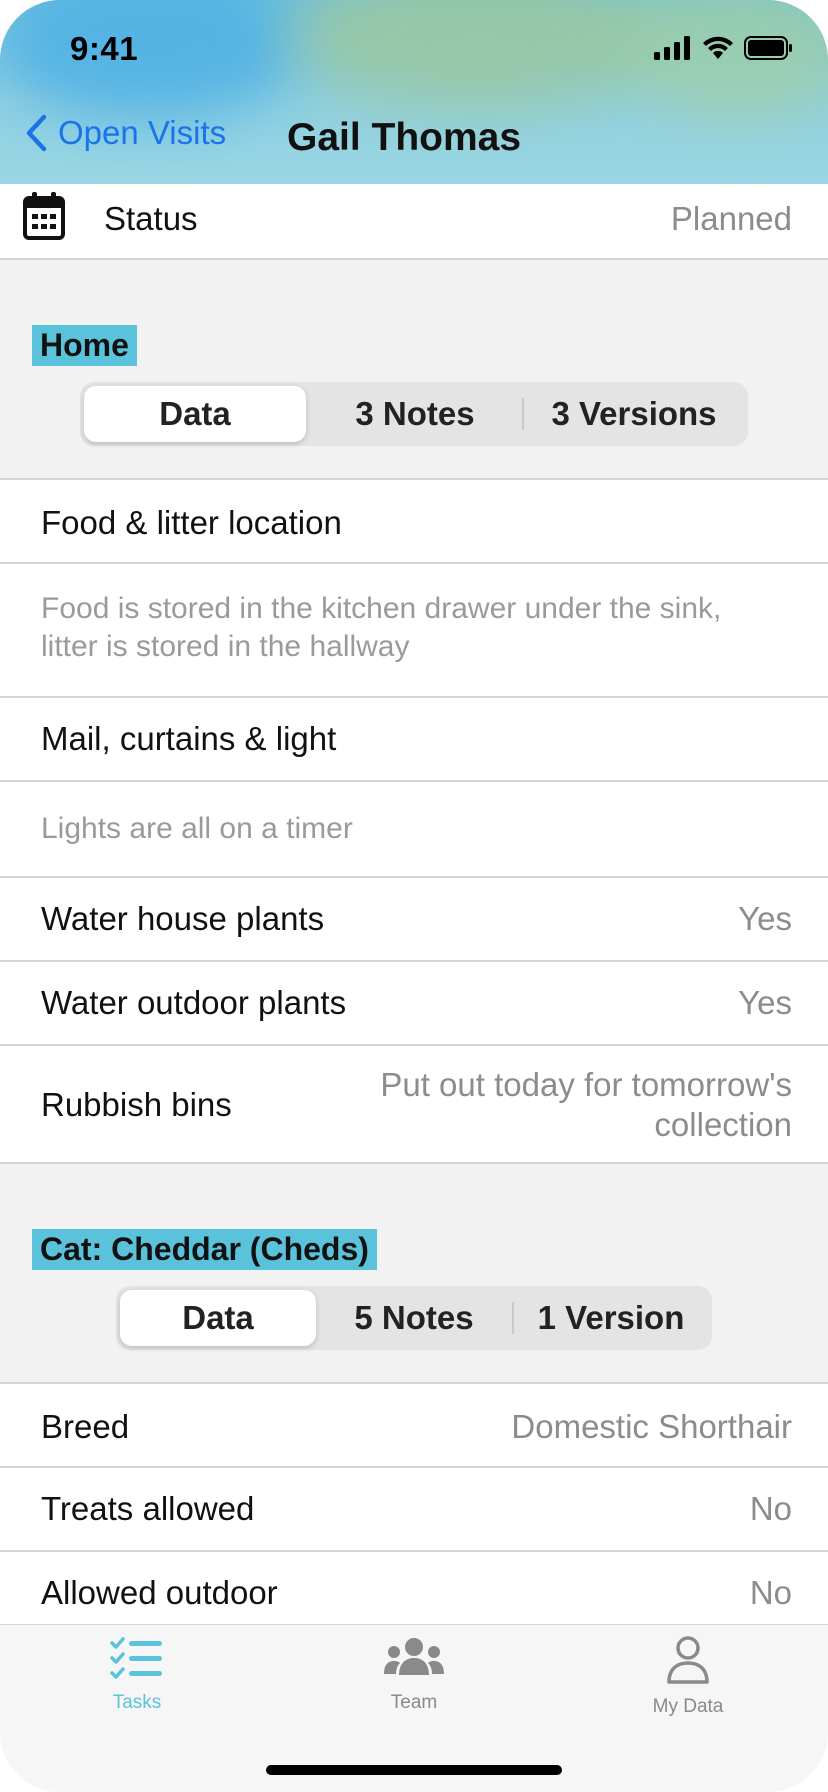 This screenshot has height=1792, width=828. Describe the element at coordinates (414, 1425) in the screenshot. I see `row-breed: Breed Domestic Shorthair` at that location.